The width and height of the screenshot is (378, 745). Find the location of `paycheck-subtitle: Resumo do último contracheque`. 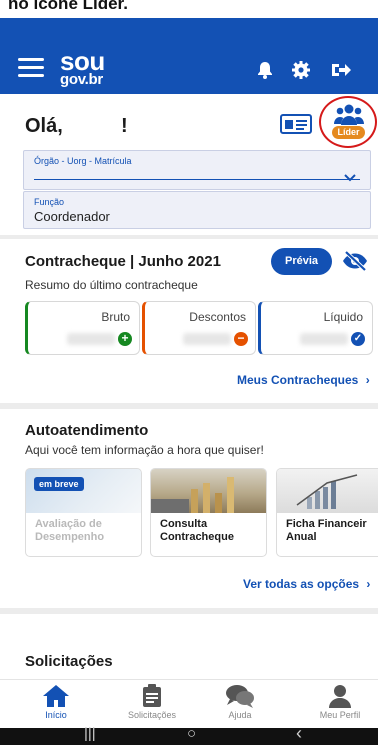

paycheck-subtitle: Resumo do último contracheque is located at coordinates (111, 285).